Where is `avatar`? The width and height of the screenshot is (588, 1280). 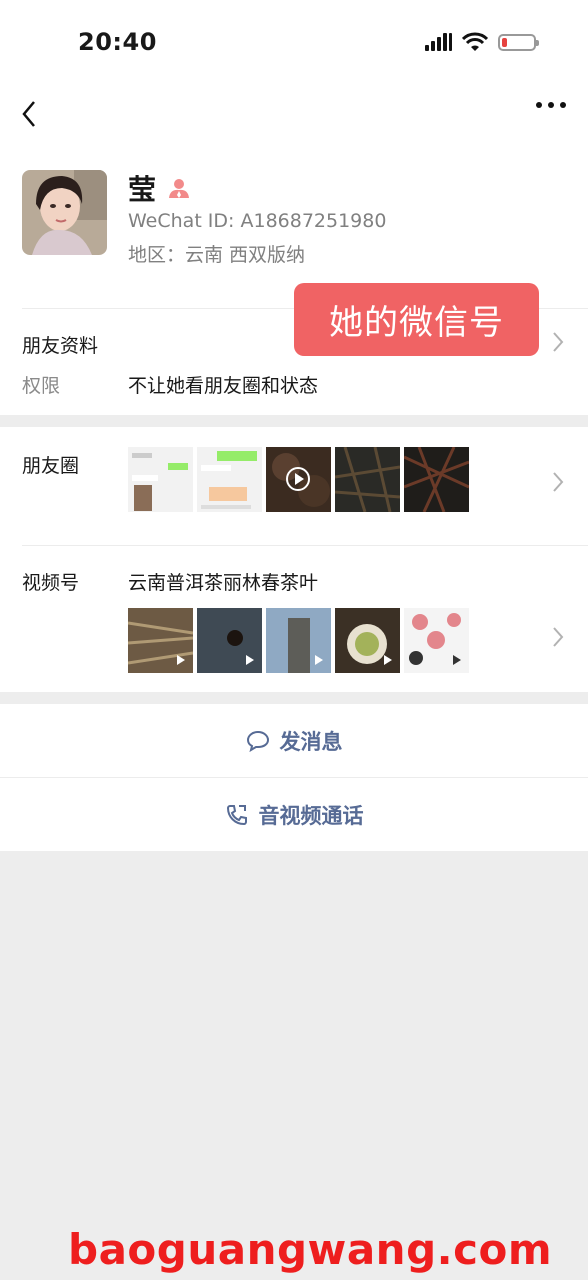 avatar is located at coordinates (64, 212).